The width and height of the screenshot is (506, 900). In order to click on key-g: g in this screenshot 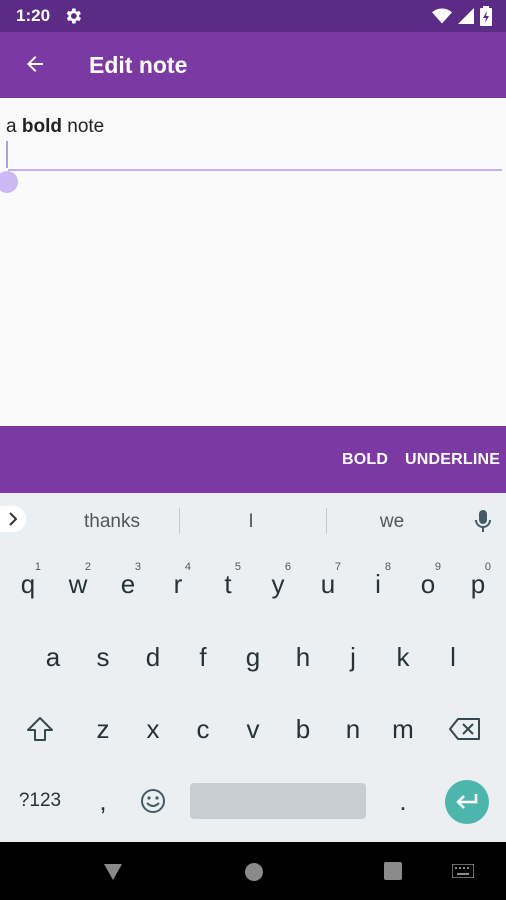, I will do `click(253, 657)`.